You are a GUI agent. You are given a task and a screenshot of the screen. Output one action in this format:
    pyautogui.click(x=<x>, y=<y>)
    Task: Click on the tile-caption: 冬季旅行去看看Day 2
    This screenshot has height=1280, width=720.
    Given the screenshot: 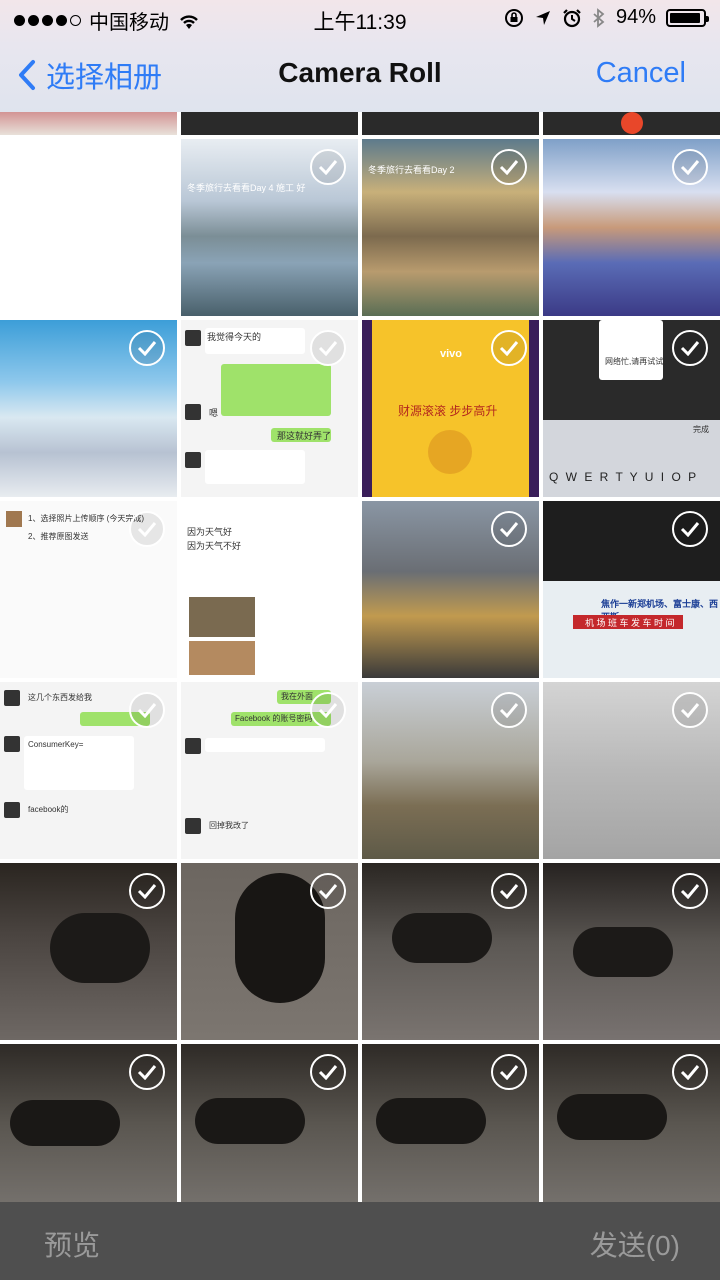 What is the action you would take?
    pyautogui.click(x=411, y=170)
    